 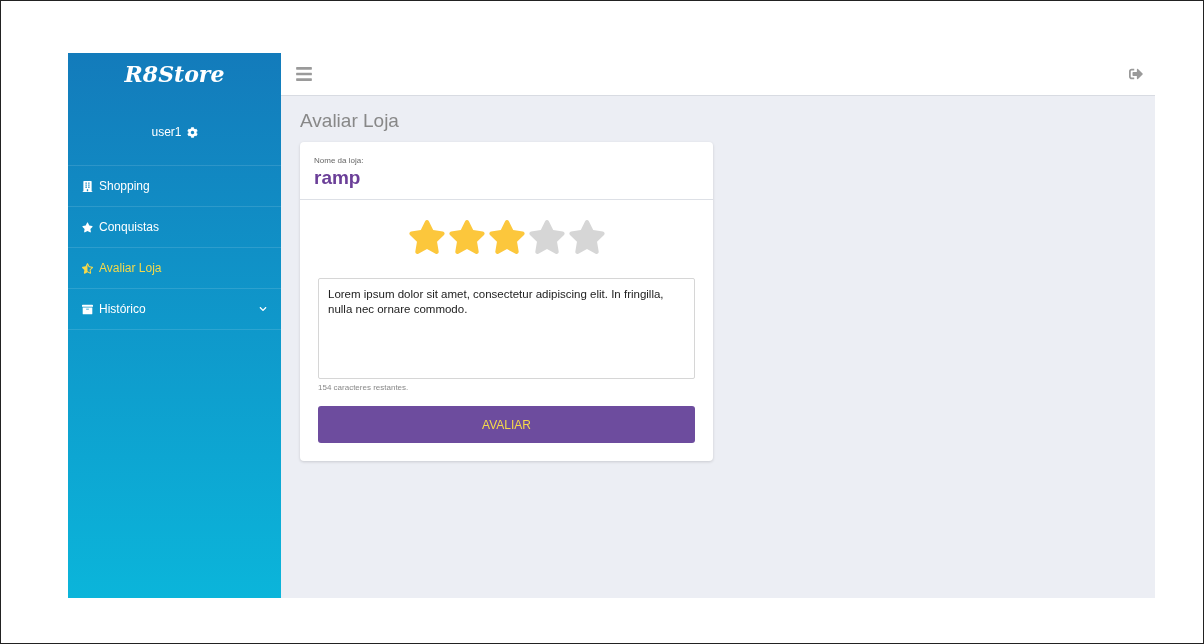 What do you see at coordinates (304, 74) in the screenshot?
I see `menu-button` at bounding box center [304, 74].